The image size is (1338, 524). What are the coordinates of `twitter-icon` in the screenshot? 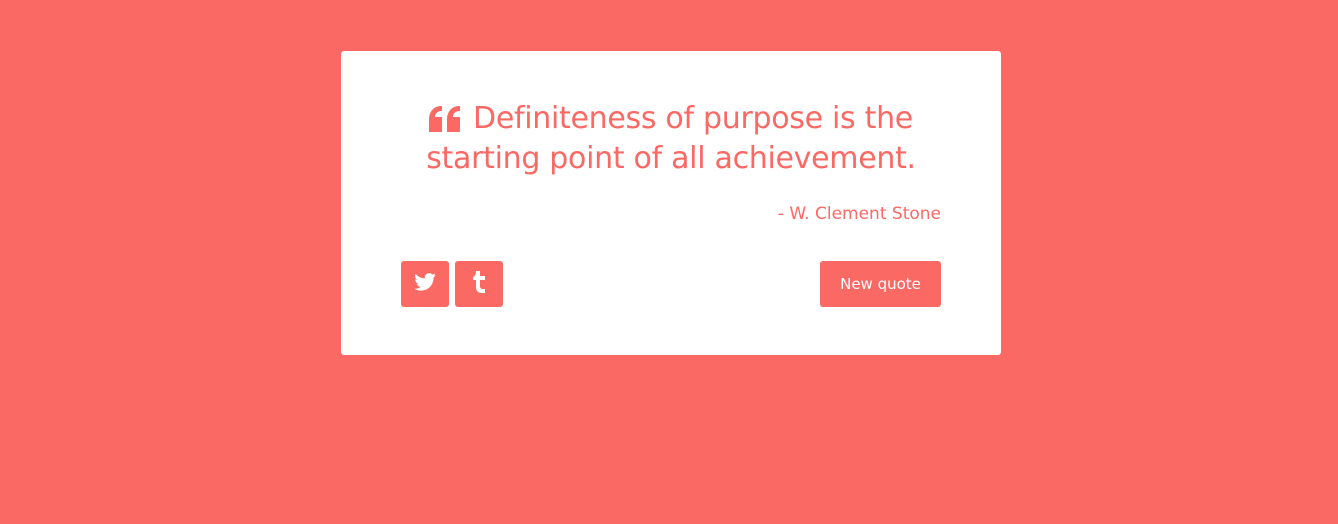 It's located at (425, 284).